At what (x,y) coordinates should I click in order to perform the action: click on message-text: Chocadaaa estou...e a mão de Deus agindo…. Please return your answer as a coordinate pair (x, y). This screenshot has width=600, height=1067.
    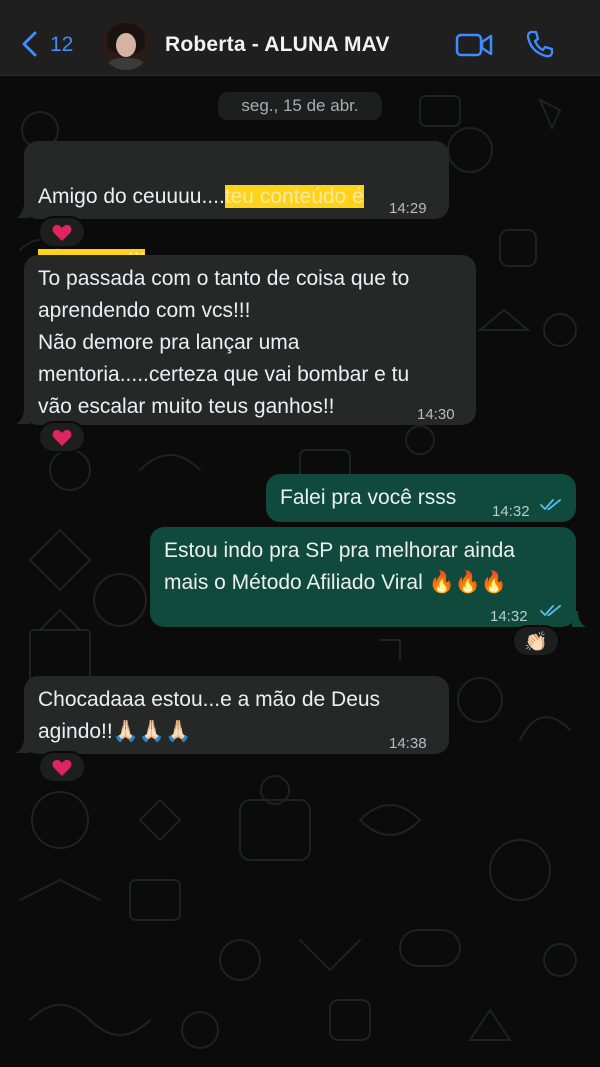
    Looking at the image, I should click on (209, 715).